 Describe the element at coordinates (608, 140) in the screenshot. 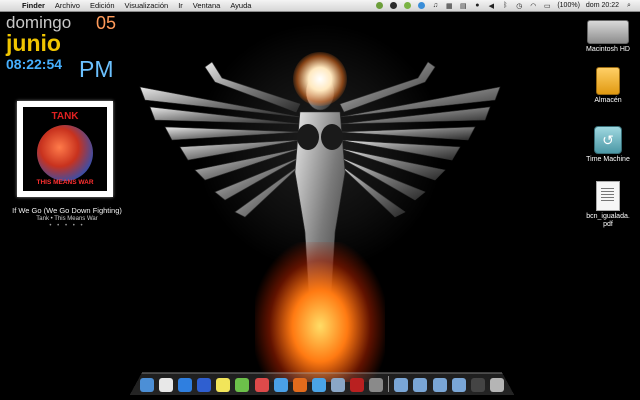

I see `timemachine-drive-icon: ↺` at that location.